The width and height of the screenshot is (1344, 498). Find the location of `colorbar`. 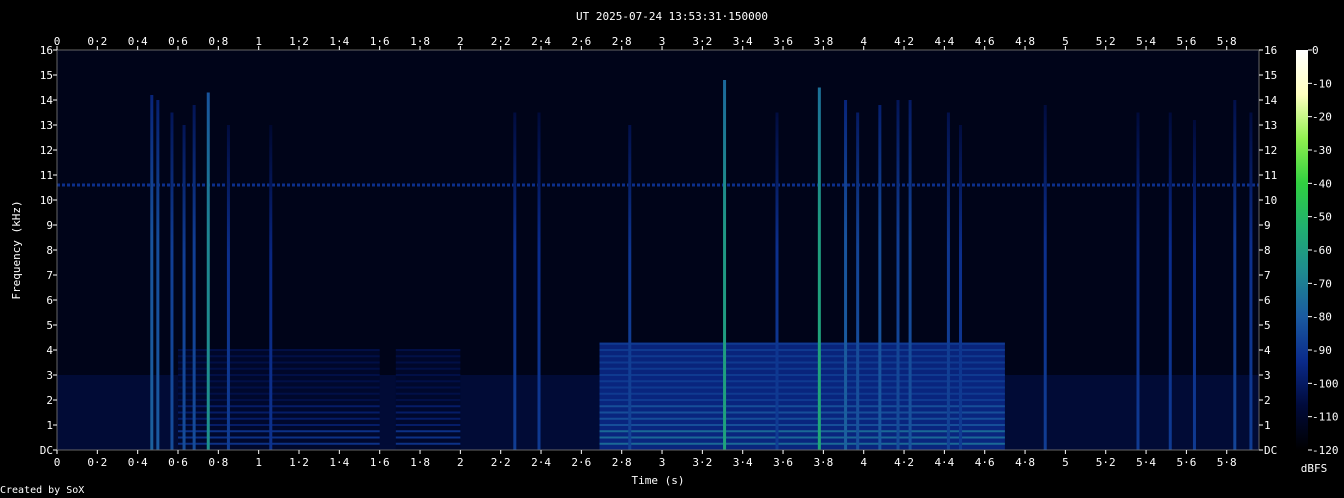

colorbar is located at coordinates (1302, 250).